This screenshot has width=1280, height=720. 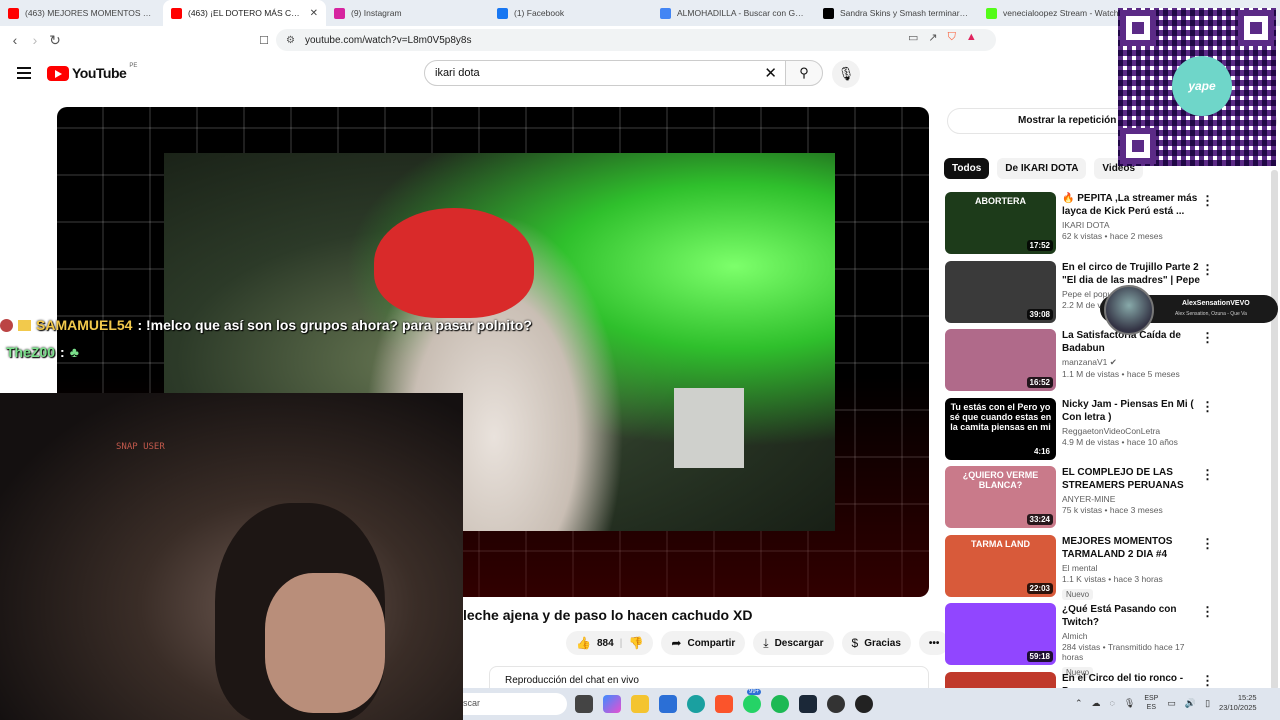 What do you see at coordinates (952, 37) in the screenshot?
I see `brave-shield-icon: ⛉` at bounding box center [952, 37].